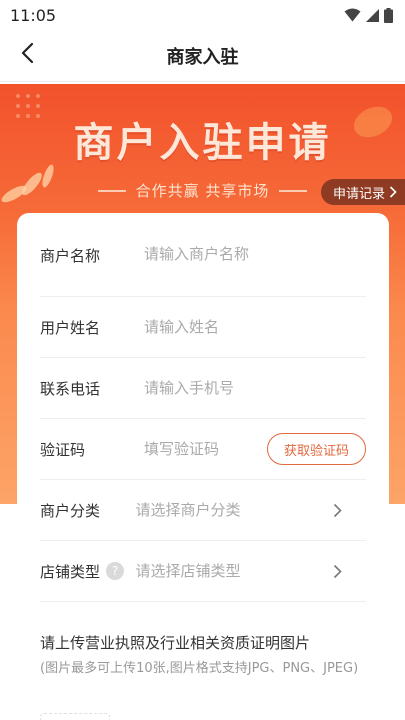  Describe the element at coordinates (70, 510) in the screenshot. I see `category-label: 商户分类` at that location.